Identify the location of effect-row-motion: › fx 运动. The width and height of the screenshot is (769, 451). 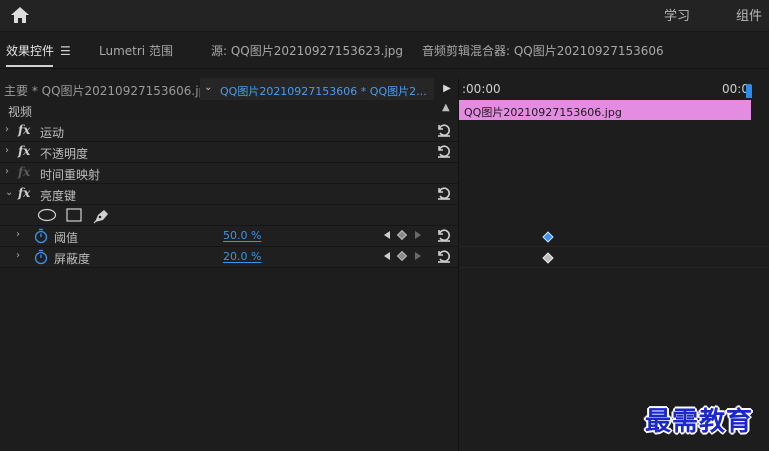
(229, 131).